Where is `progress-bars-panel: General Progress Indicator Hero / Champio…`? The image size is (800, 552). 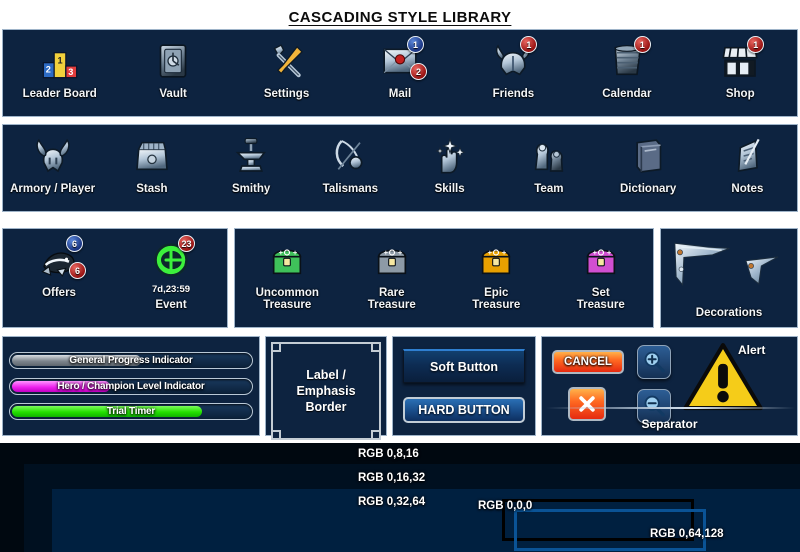
progress-bars-panel: General Progress Indicator Hero / Champio… is located at coordinates (131, 386).